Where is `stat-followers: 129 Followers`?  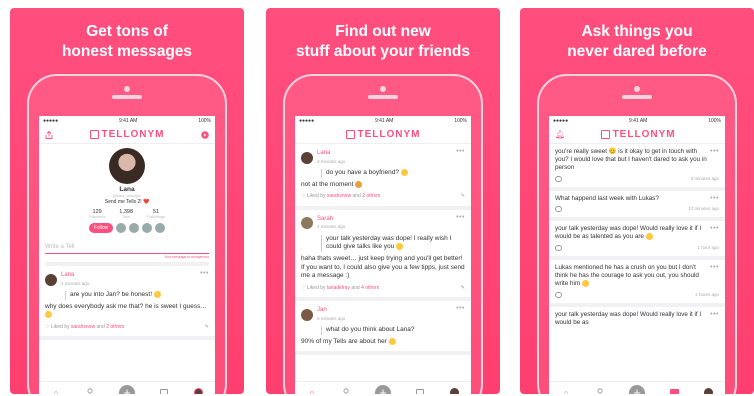
stat-followers: 129 Followers is located at coordinates (97, 214).